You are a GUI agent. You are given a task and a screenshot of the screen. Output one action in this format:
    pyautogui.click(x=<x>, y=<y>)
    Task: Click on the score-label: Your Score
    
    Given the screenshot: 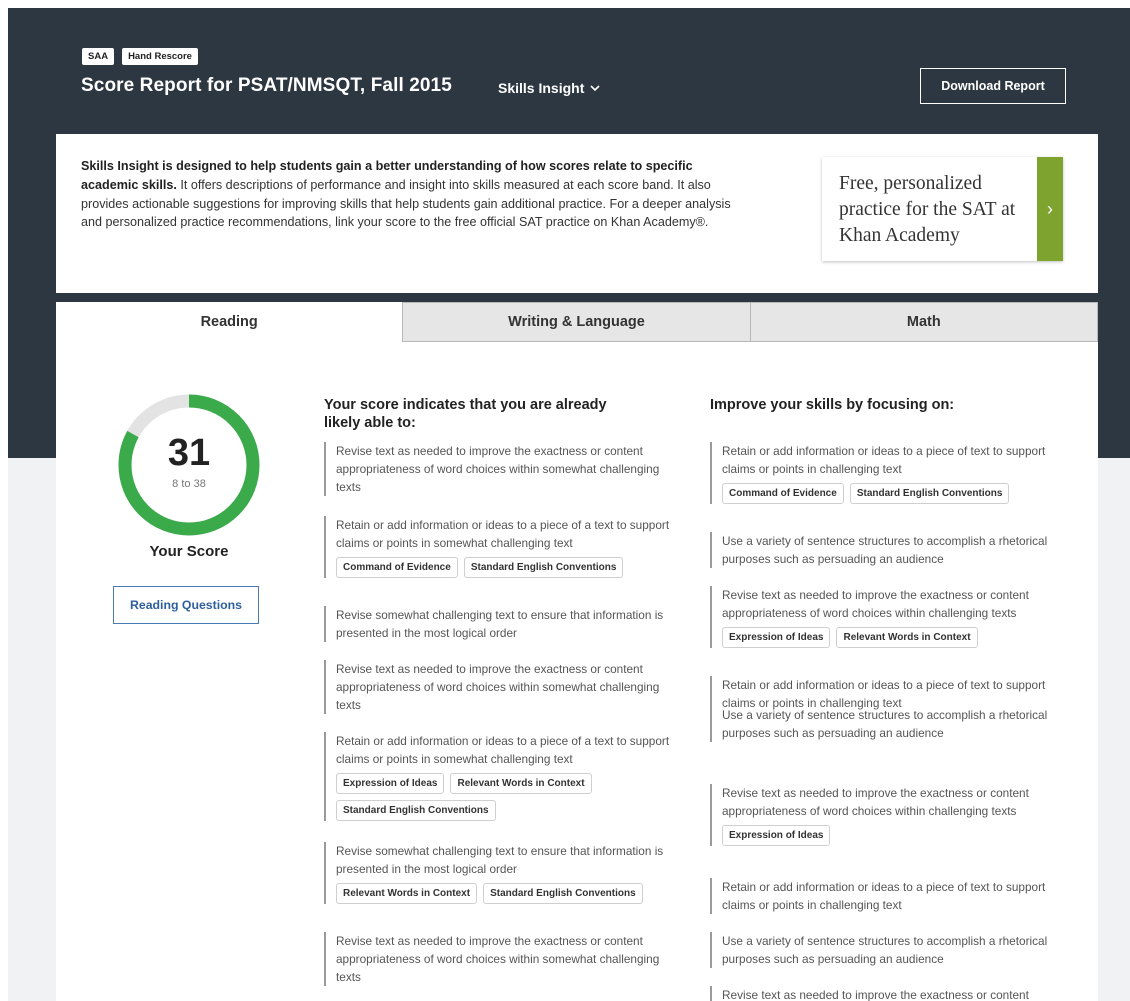 What is the action you would take?
    pyautogui.click(x=189, y=551)
    